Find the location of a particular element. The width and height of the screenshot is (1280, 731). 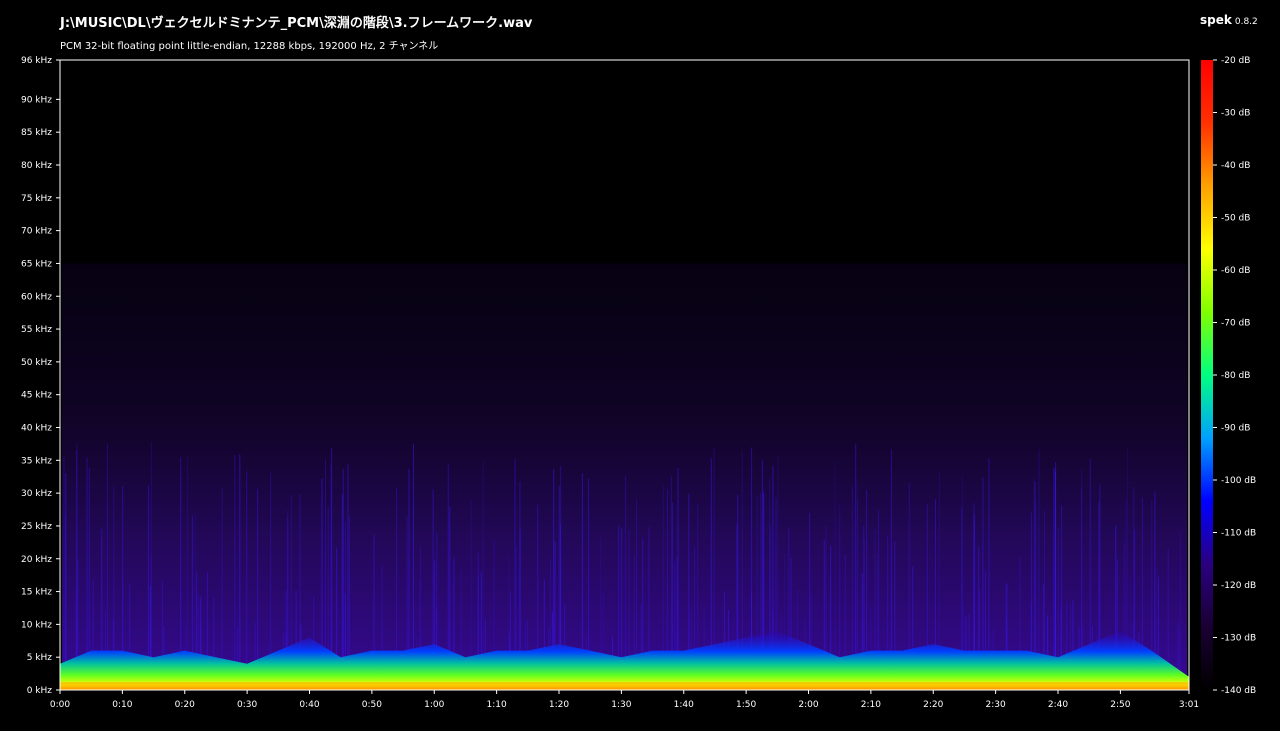

low-frequency-core is located at coordinates (624, 686).